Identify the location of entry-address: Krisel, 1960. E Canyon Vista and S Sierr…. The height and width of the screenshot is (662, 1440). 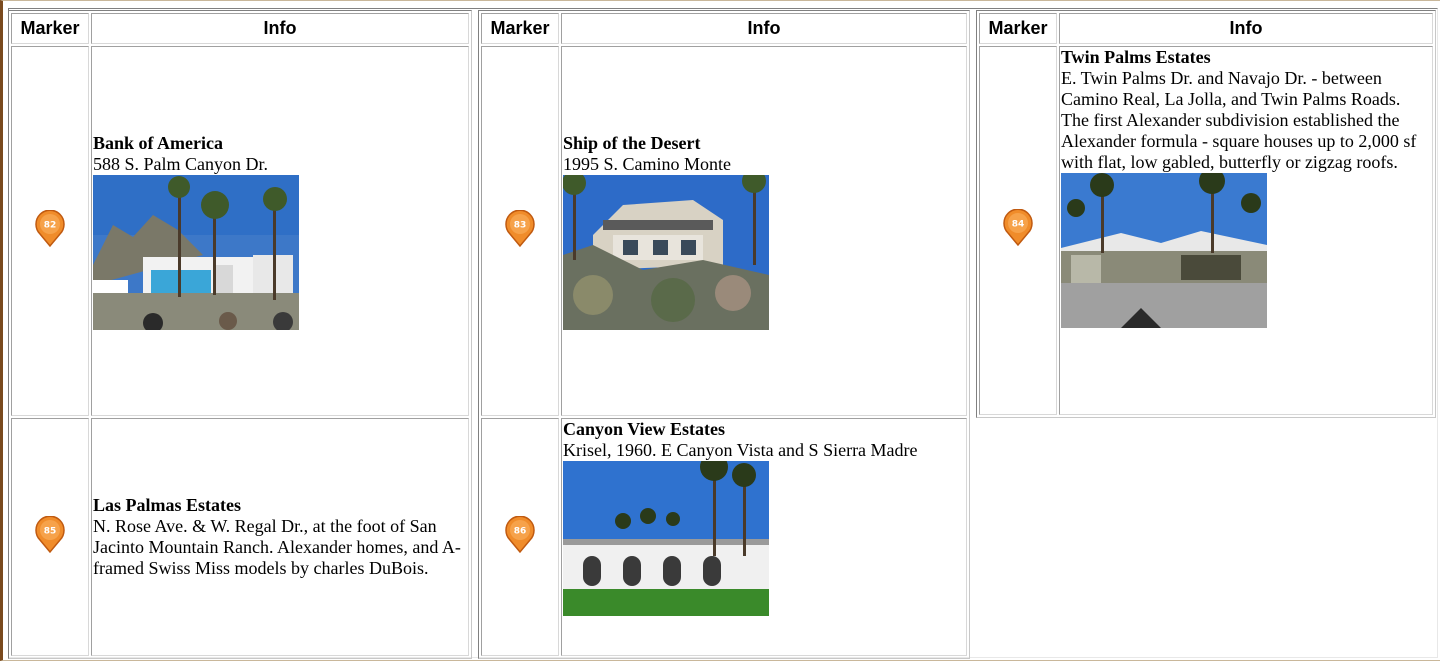
(740, 450).